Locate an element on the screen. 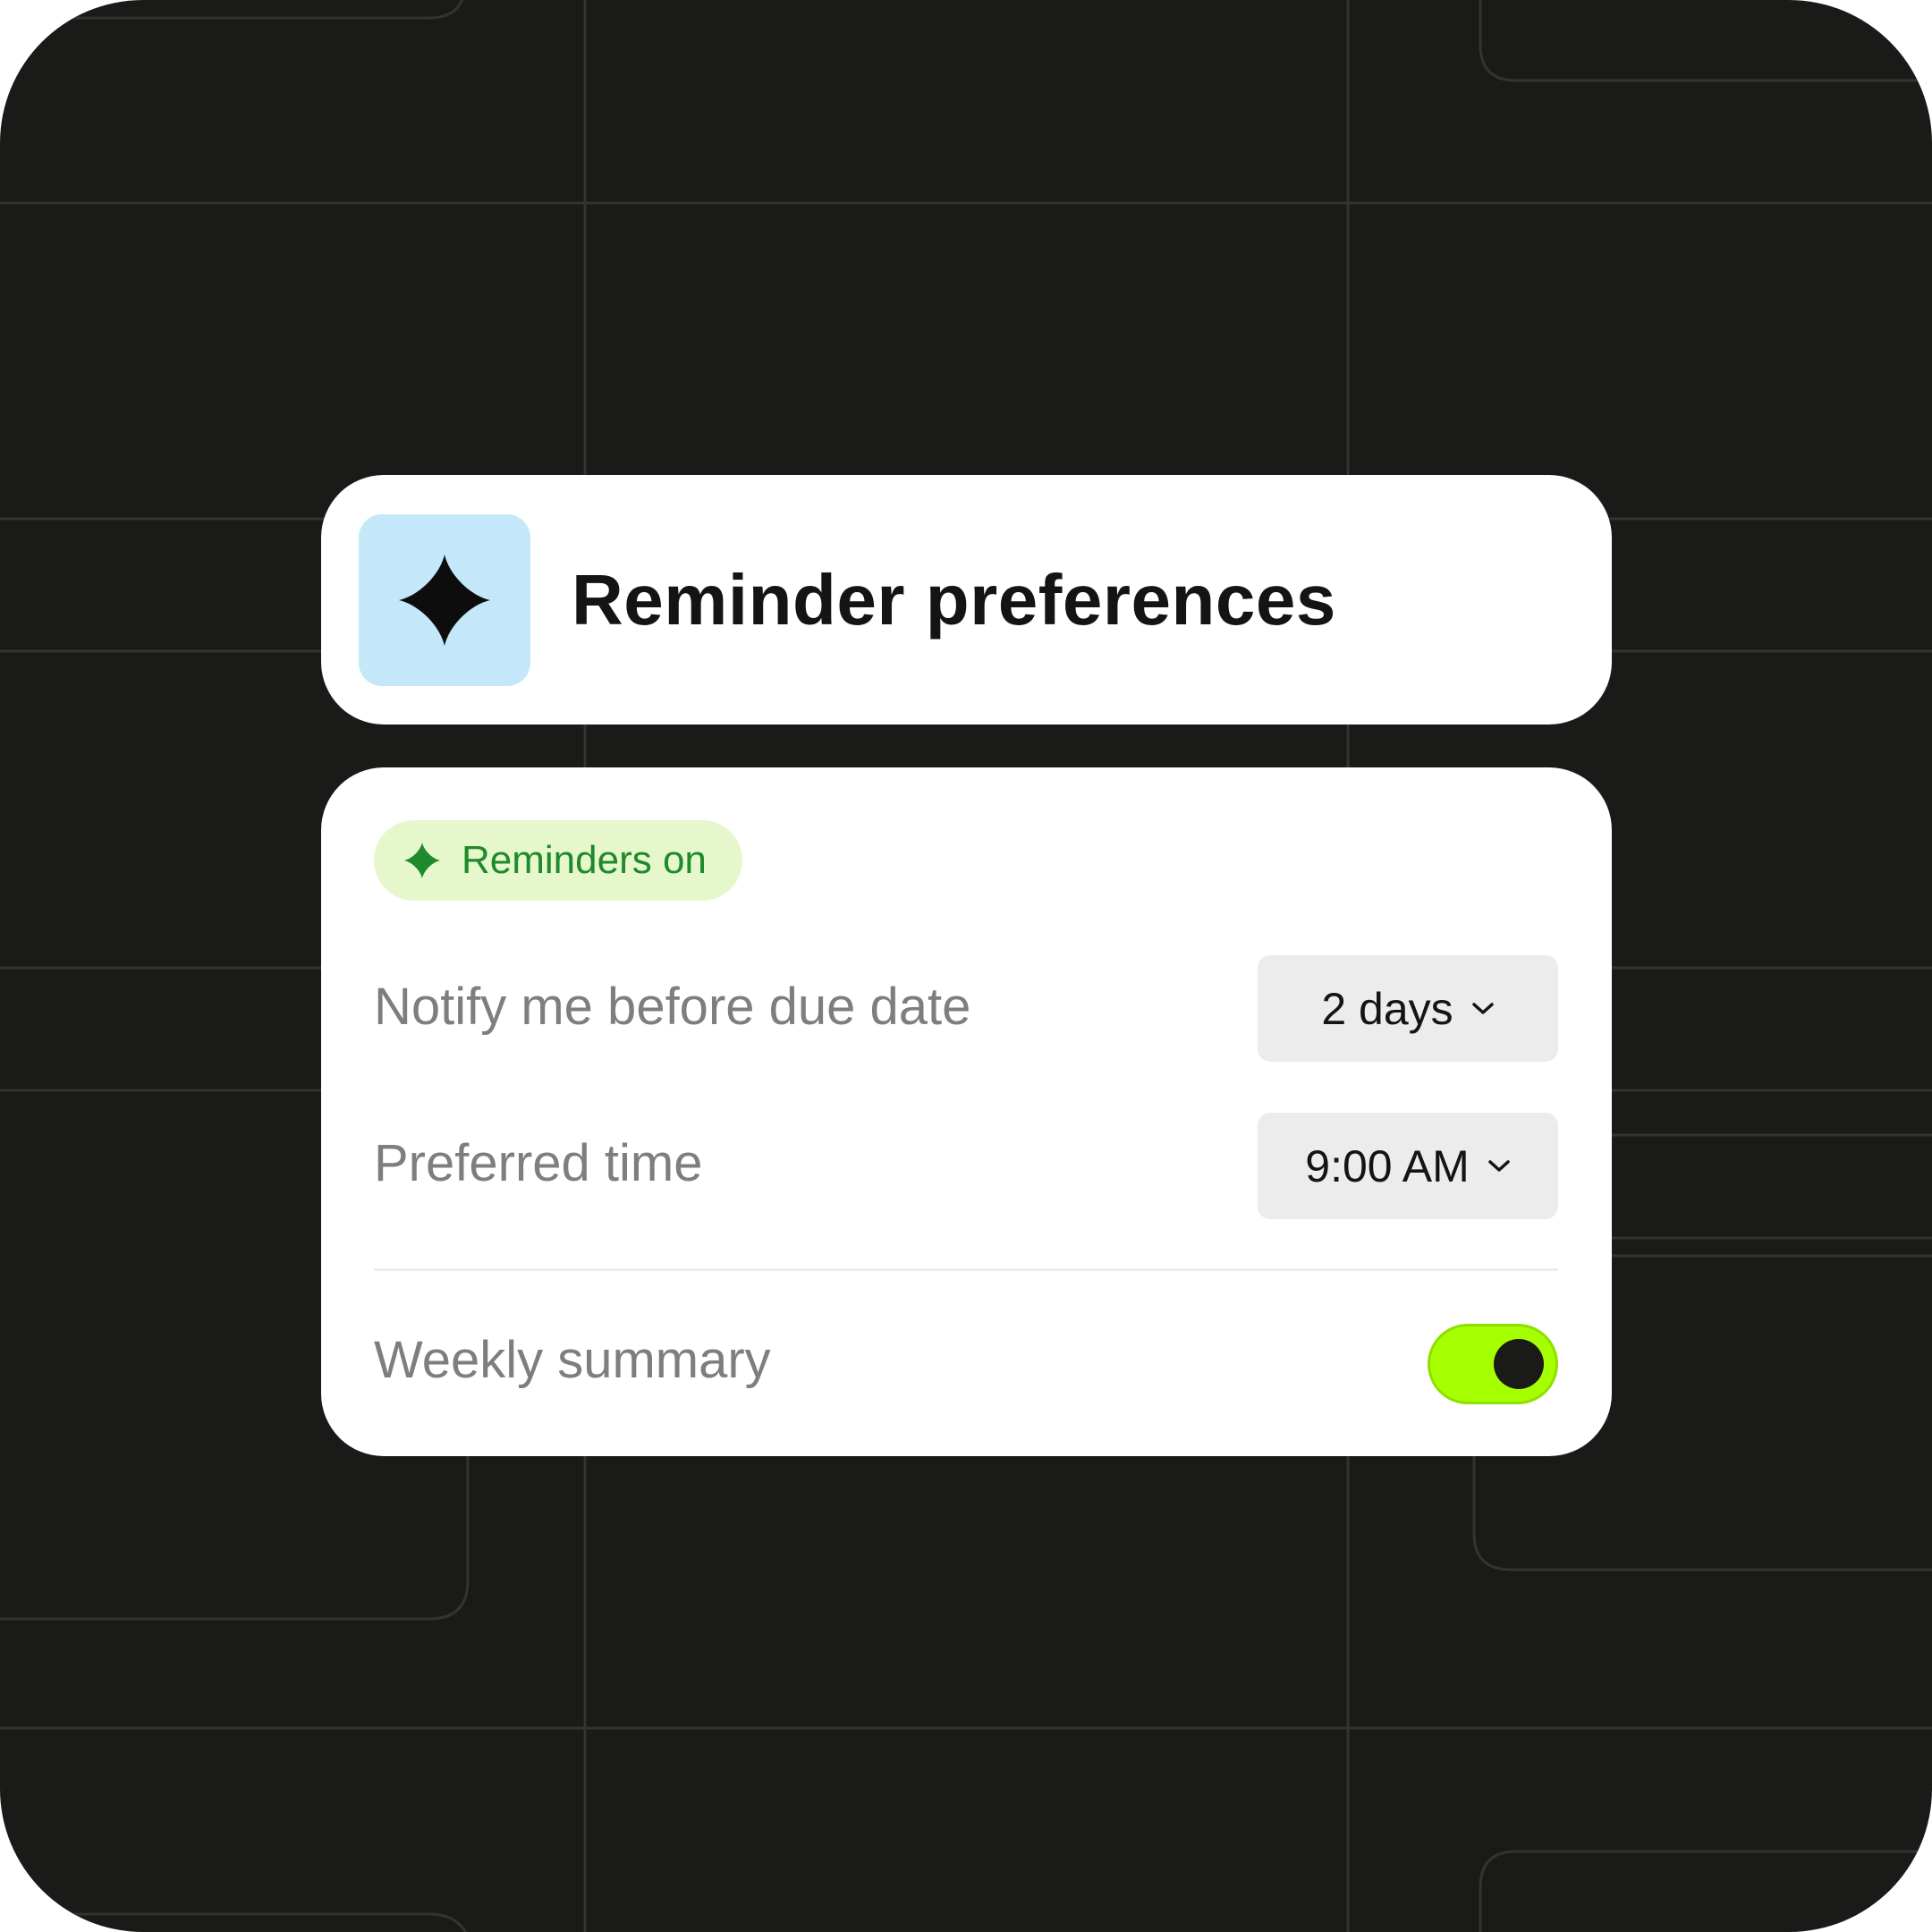 This screenshot has width=1932, height=1932. preferred-time-select: 9:00 AM is located at coordinates (1408, 1166).